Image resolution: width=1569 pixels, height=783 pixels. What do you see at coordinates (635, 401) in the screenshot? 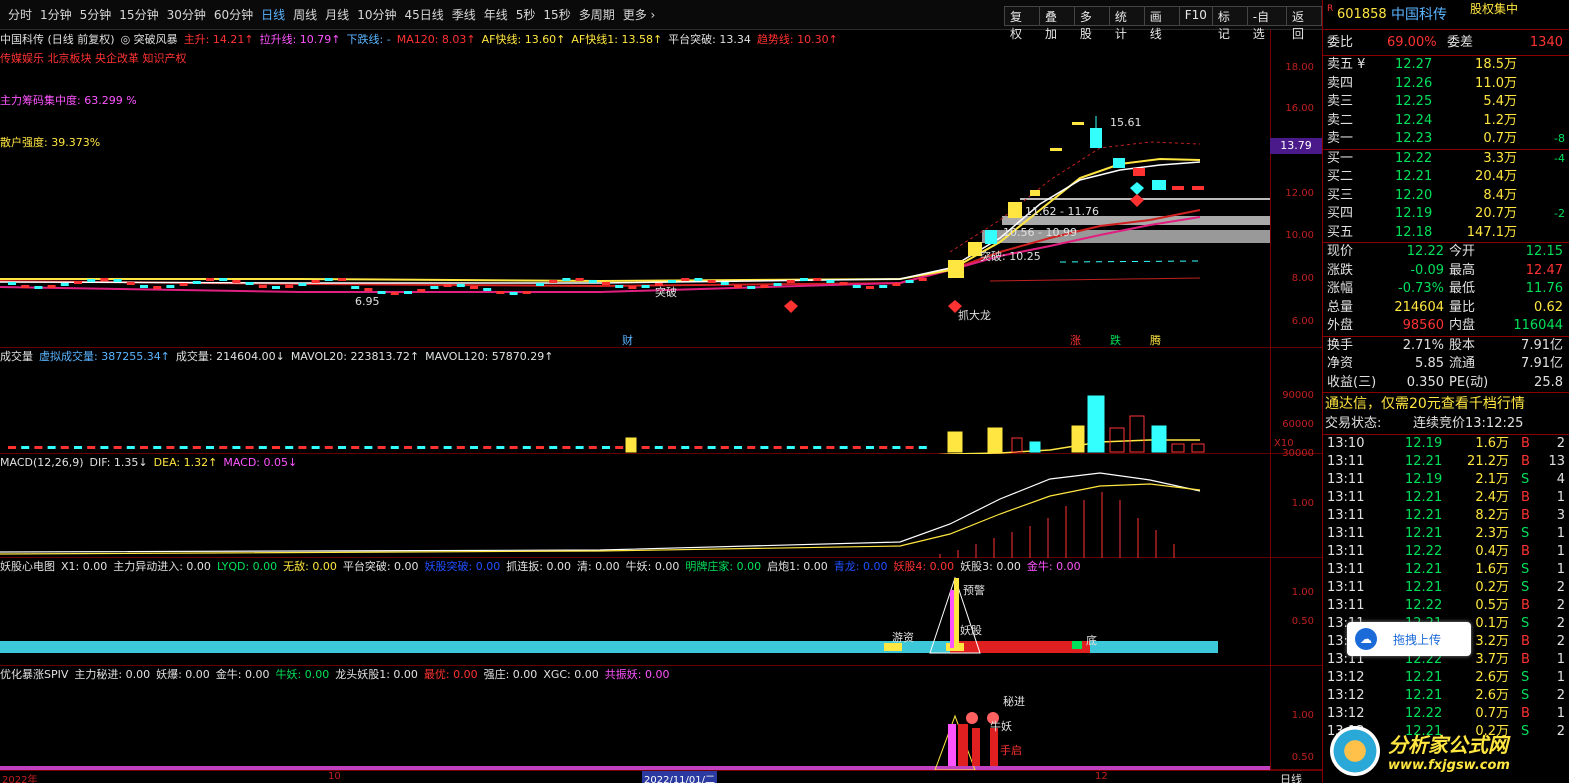
I see `volume-canvas` at bounding box center [635, 401].